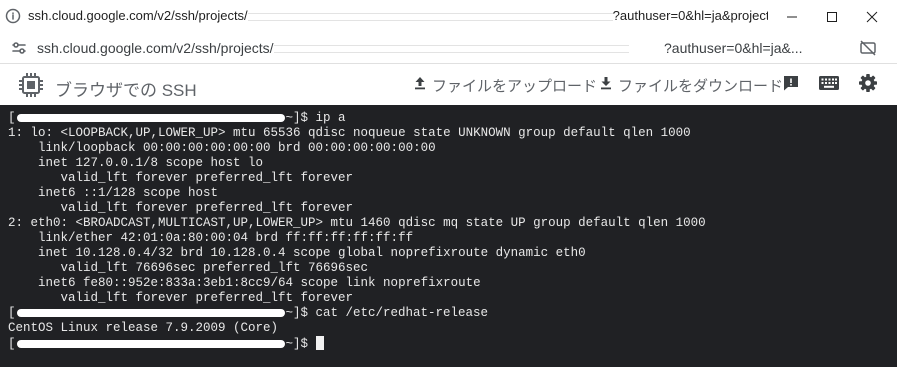  I want to click on site-settings-icon, so click(19, 48).